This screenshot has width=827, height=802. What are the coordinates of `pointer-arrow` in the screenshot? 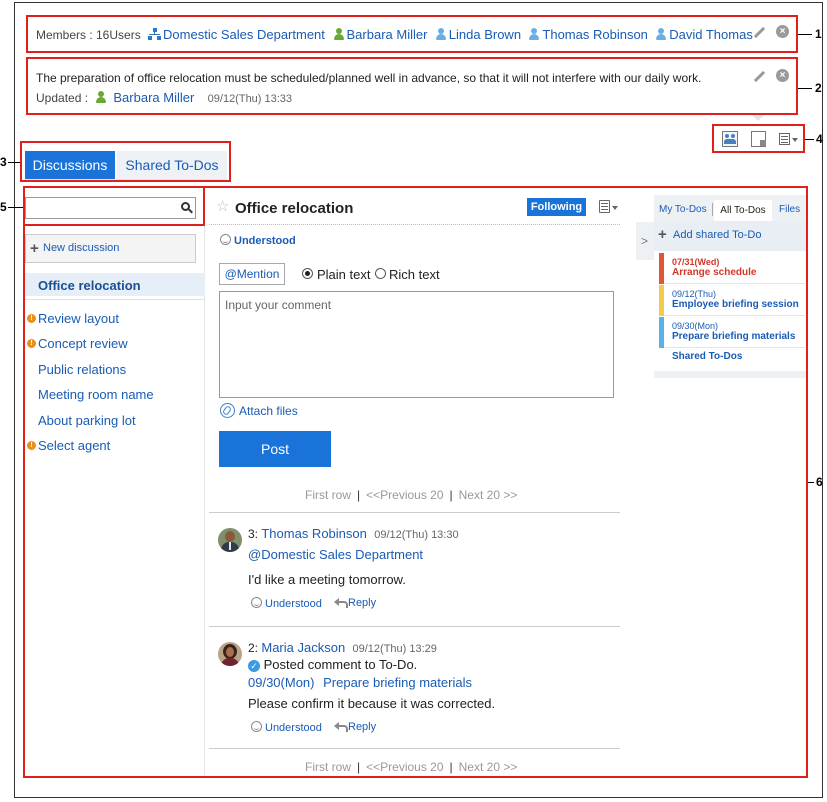 It's located at (758, 117).